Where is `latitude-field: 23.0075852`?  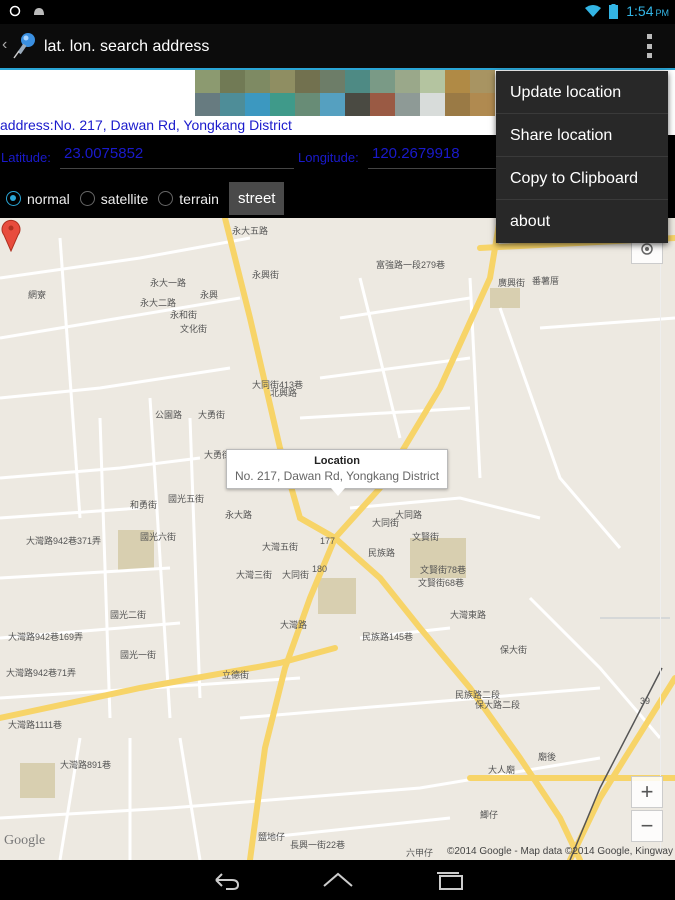 latitude-field: 23.0075852 is located at coordinates (177, 155).